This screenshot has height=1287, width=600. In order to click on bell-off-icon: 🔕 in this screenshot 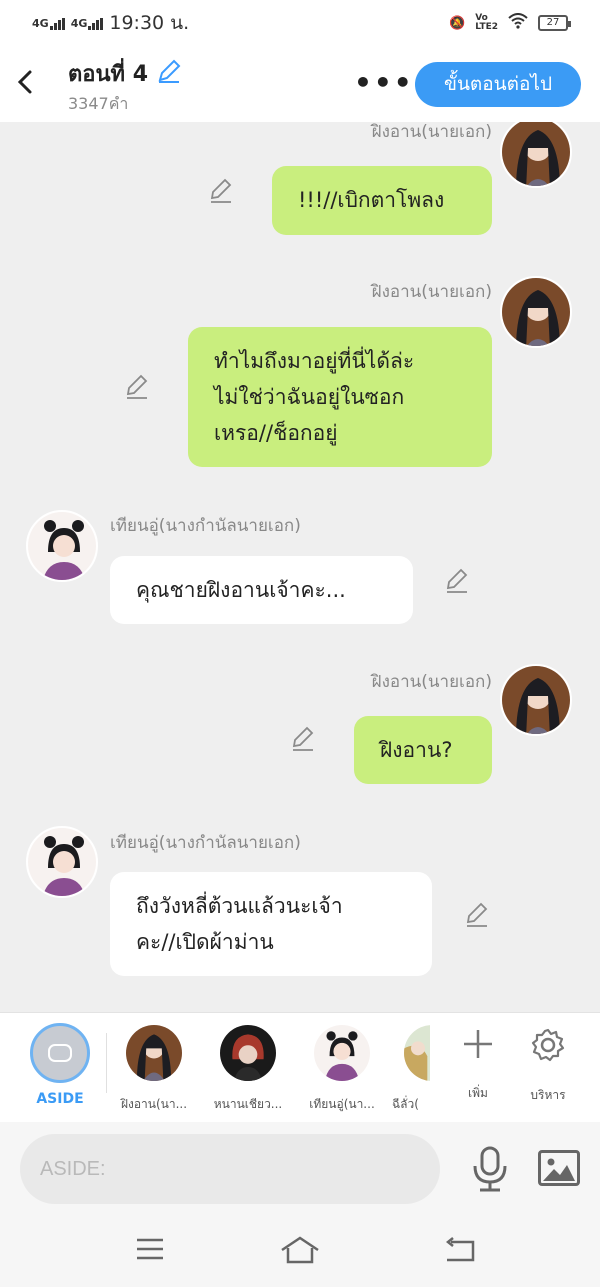, I will do `click(457, 23)`.